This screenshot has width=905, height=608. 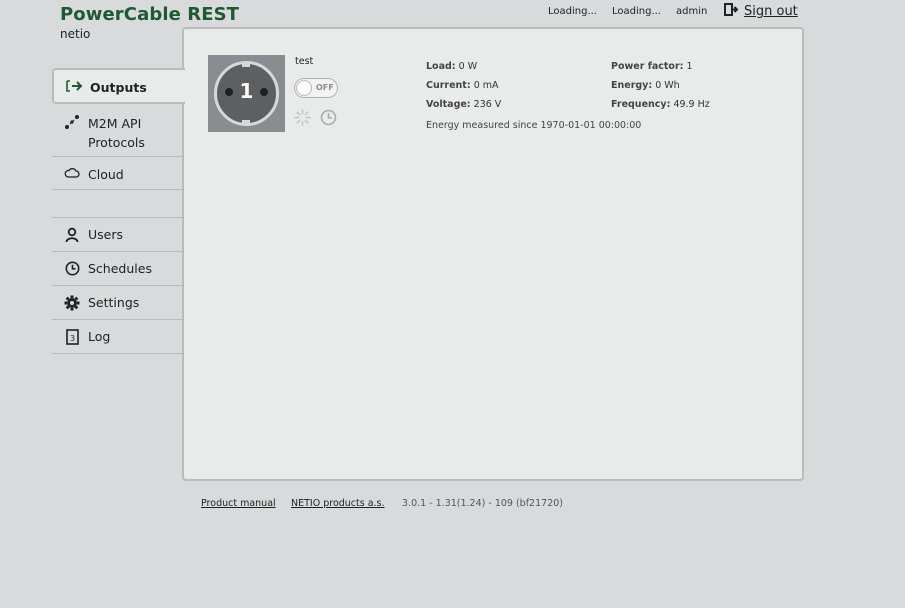 I want to click on output-toggle: OFF, so click(x=316, y=88).